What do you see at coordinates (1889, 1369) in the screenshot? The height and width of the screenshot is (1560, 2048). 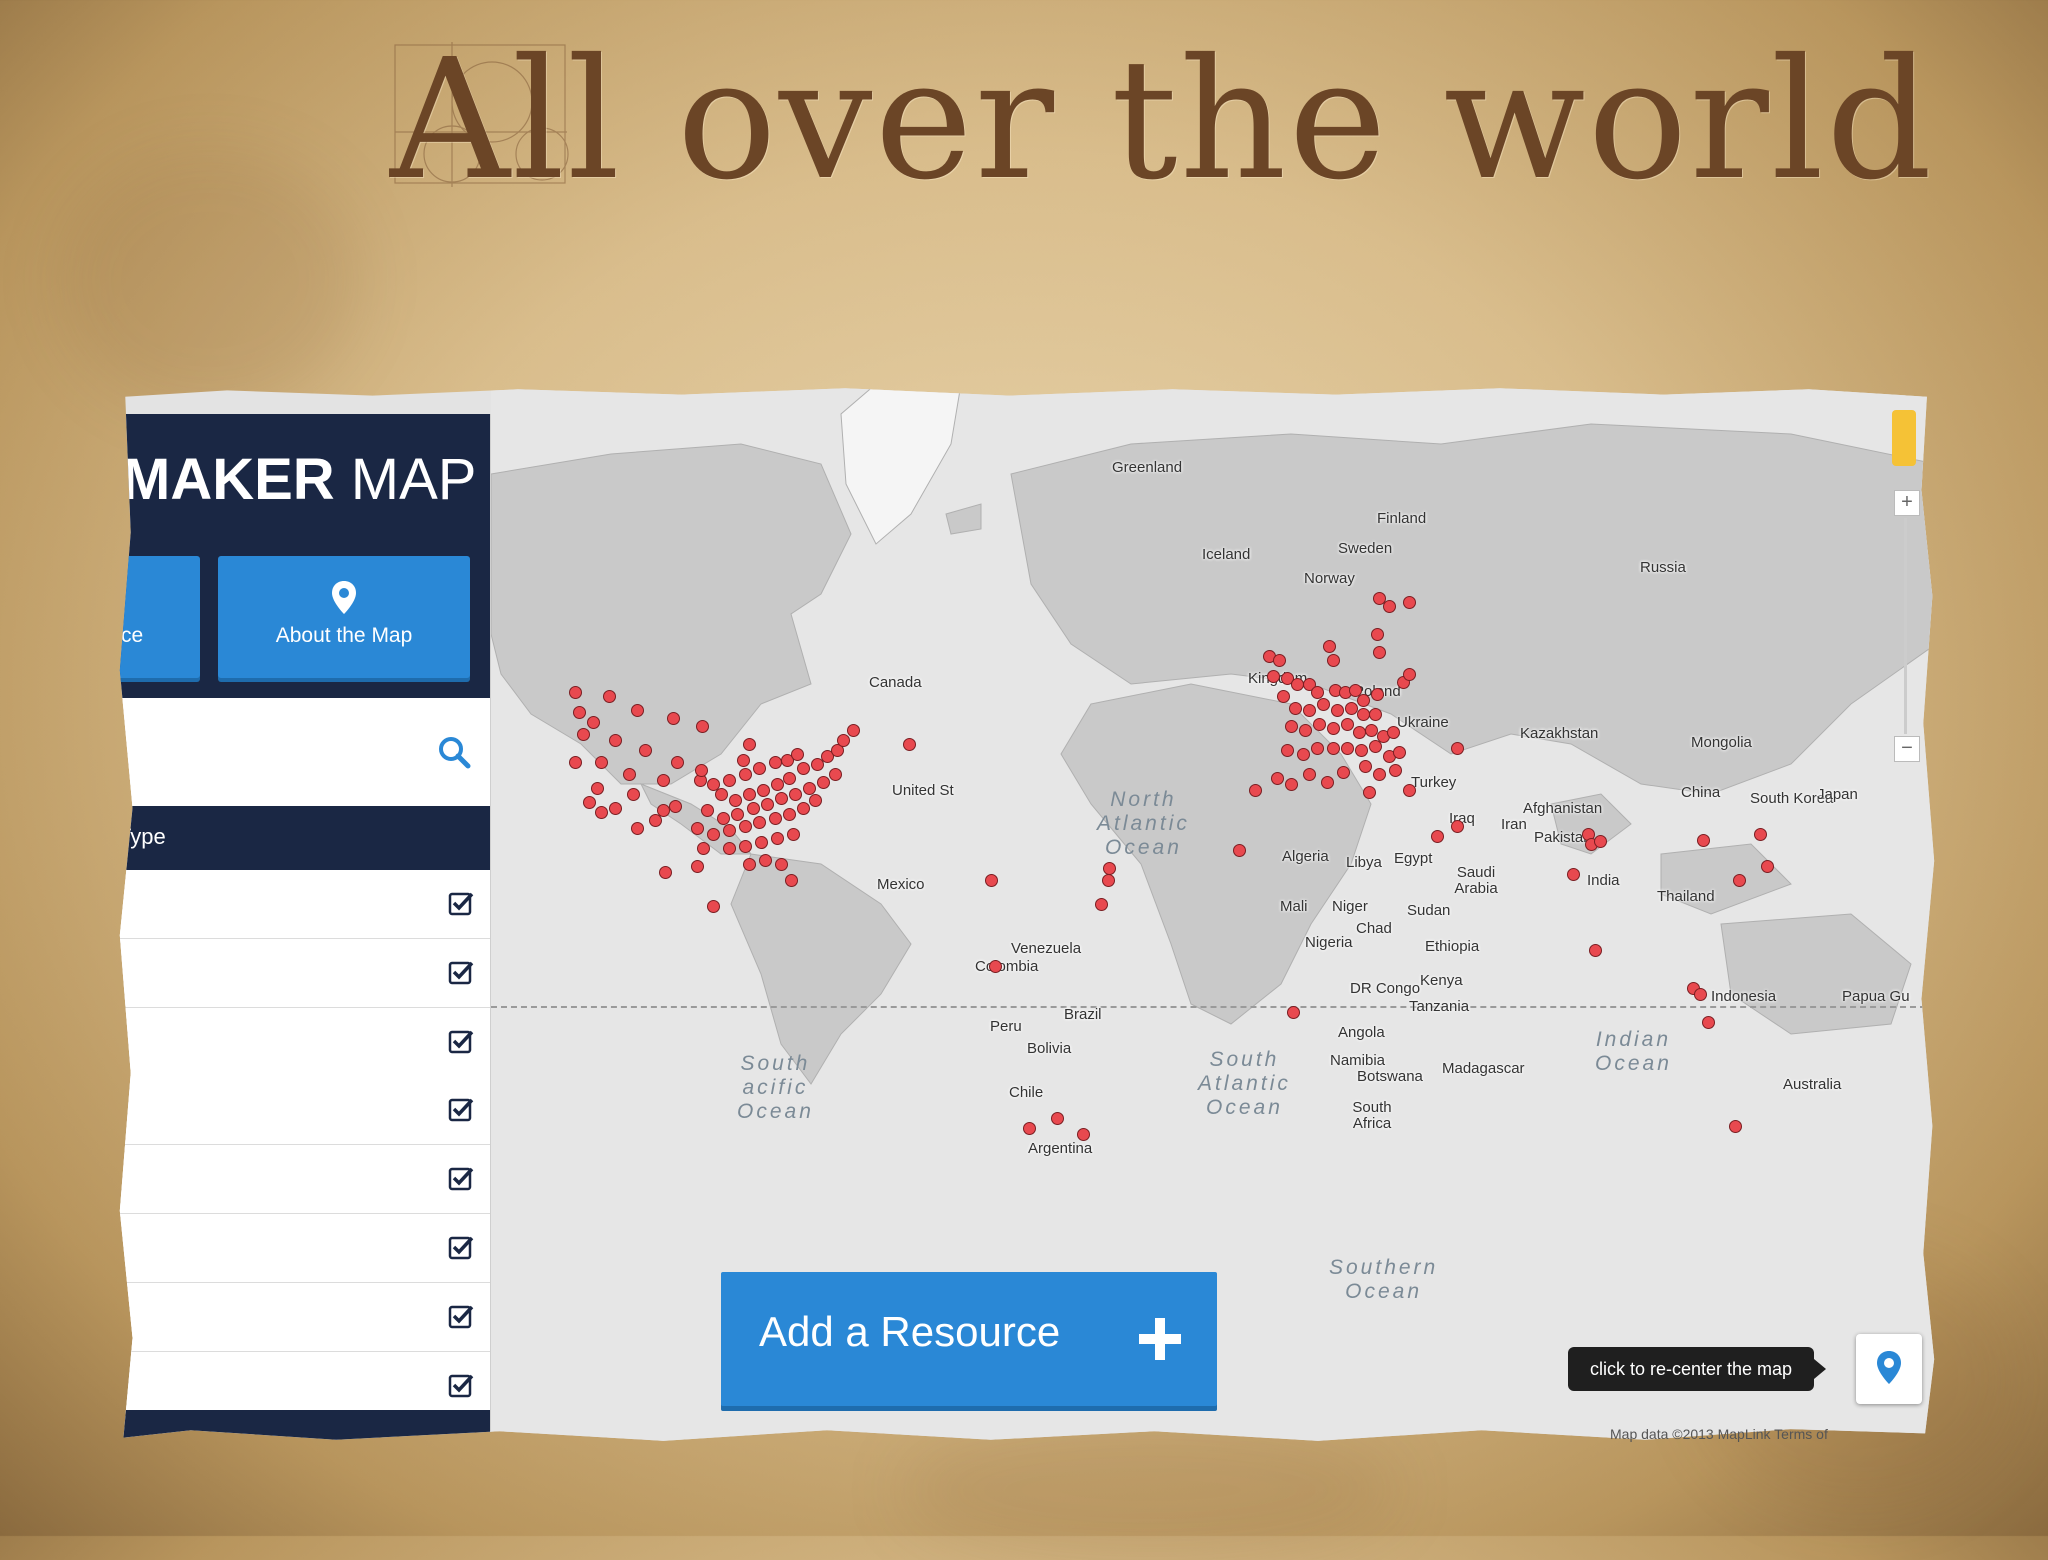 I see `recenter-map-button` at bounding box center [1889, 1369].